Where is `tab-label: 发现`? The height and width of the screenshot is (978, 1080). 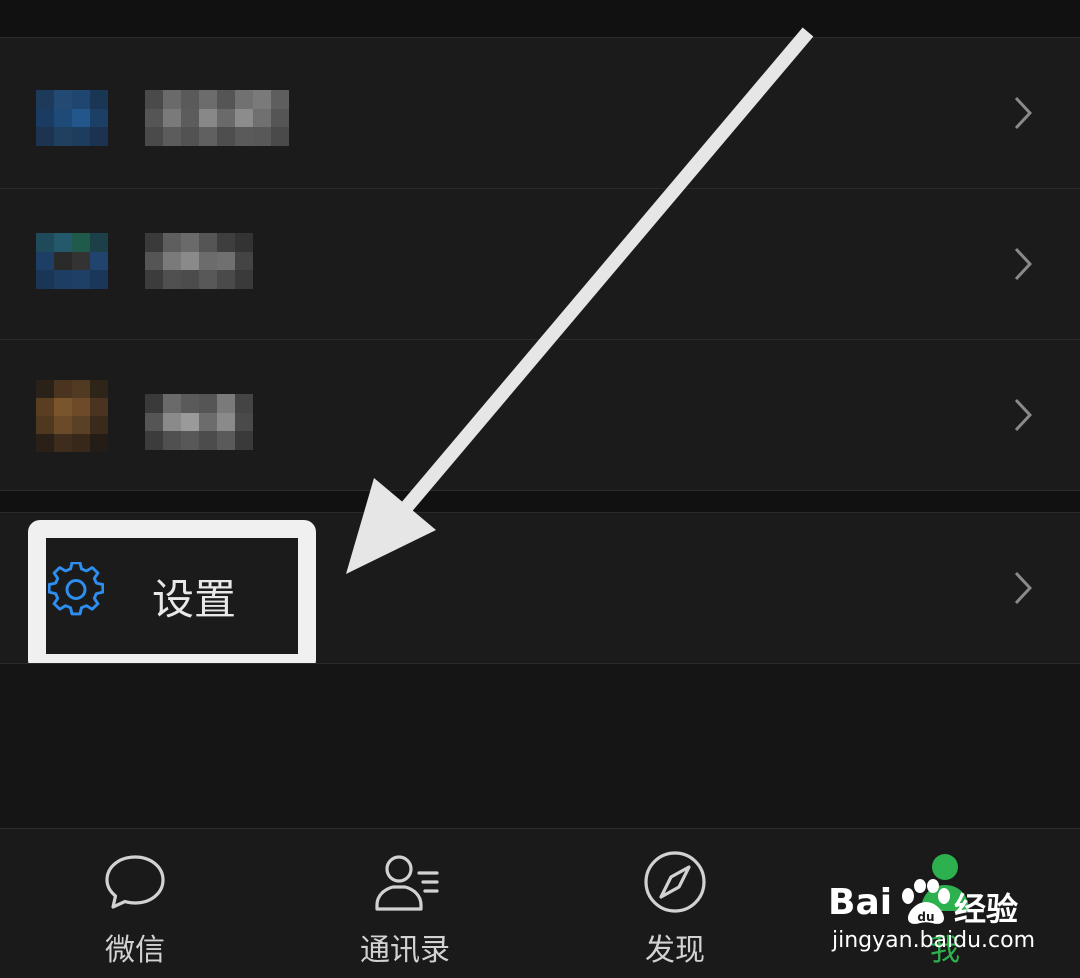
tab-label: 发现 is located at coordinates (675, 950).